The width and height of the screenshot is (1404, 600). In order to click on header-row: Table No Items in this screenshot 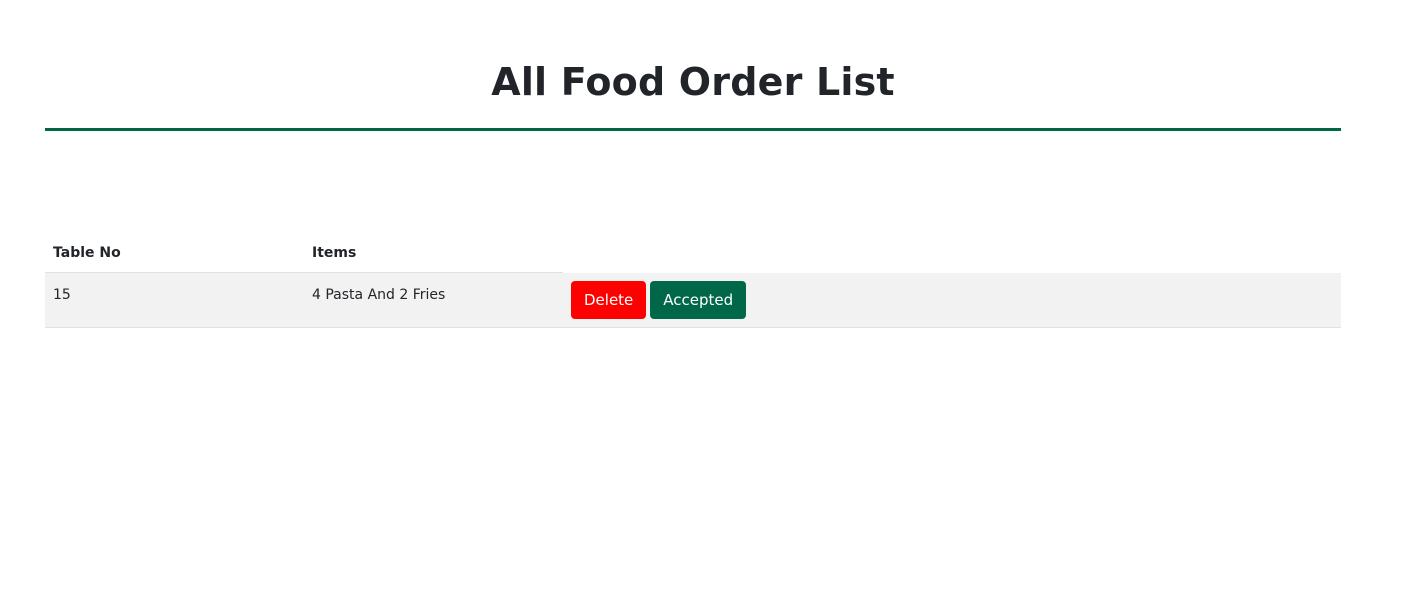, I will do `click(693, 254)`.